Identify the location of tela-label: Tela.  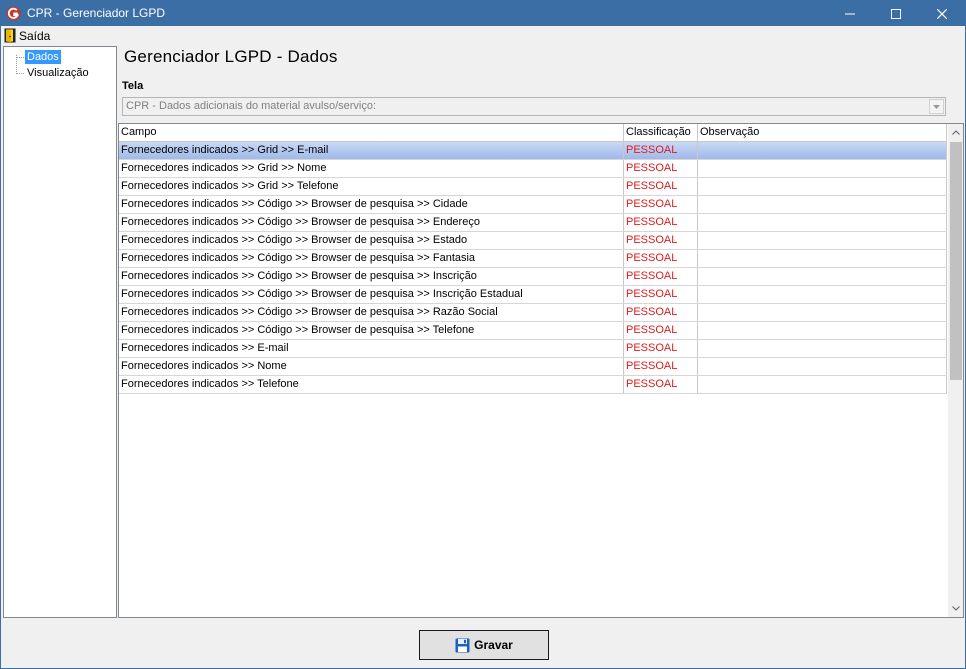
(133, 86).